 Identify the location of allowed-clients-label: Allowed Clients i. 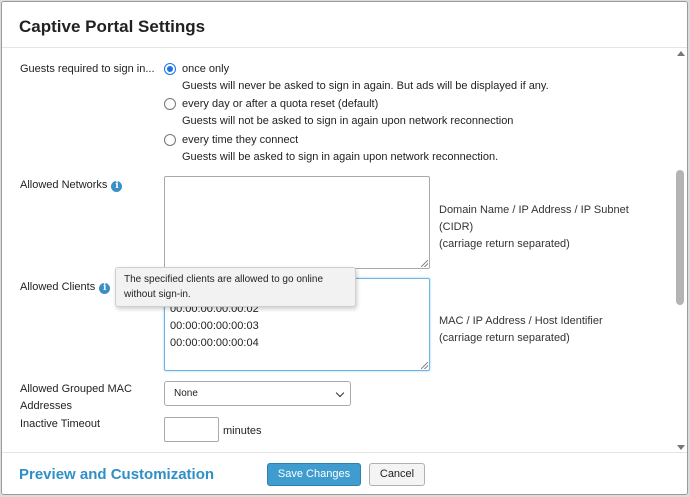
(65, 287).